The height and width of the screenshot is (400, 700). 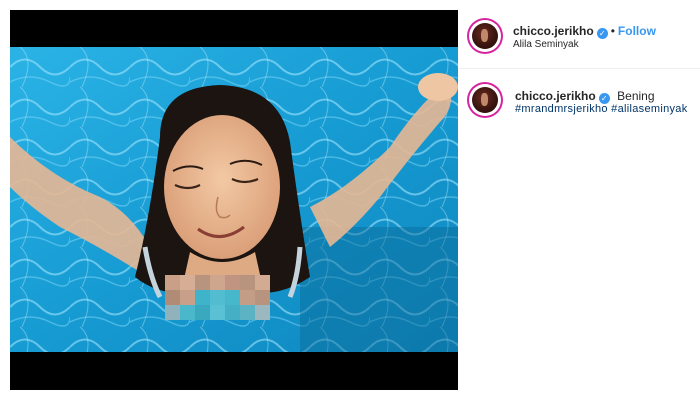 I want to click on post-header: chicco.jerikho ✓ • Follow Alila Seminyak, so click(x=581, y=37).